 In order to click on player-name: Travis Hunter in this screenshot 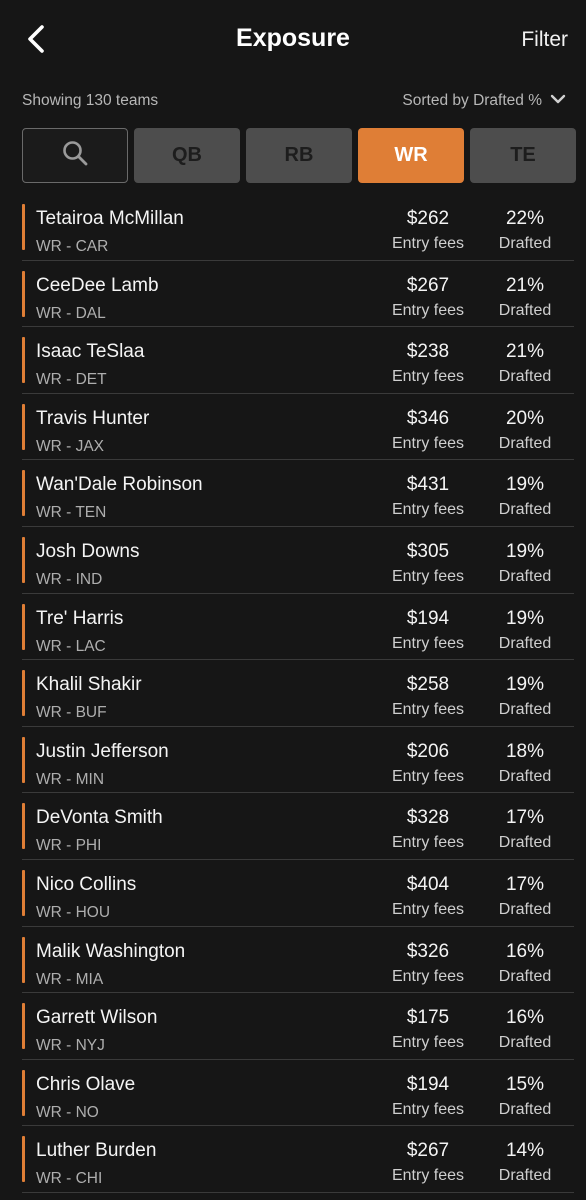, I will do `click(93, 418)`.